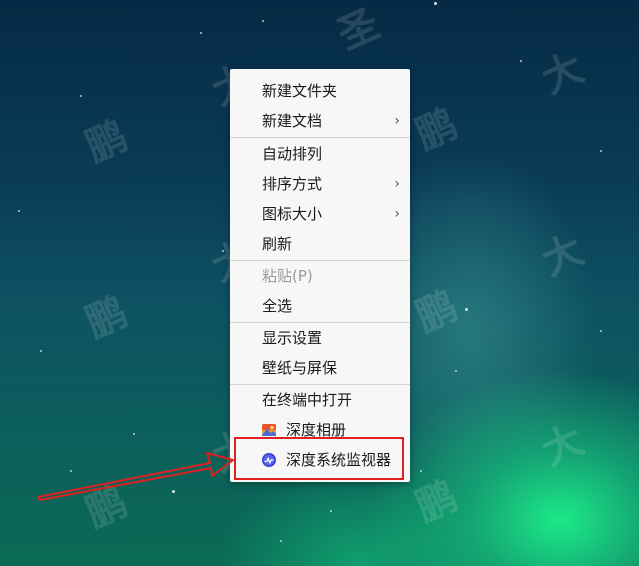 Image resolution: width=639 pixels, height=566 pixels. I want to click on menu-item-label: 新建文件夹, so click(300, 91).